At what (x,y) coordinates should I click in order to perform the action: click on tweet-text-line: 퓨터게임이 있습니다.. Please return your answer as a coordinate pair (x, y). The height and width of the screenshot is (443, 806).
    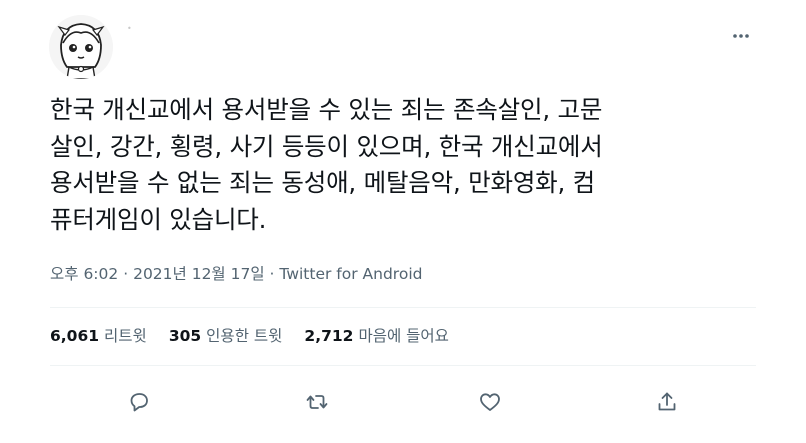
    Looking at the image, I should click on (158, 219).